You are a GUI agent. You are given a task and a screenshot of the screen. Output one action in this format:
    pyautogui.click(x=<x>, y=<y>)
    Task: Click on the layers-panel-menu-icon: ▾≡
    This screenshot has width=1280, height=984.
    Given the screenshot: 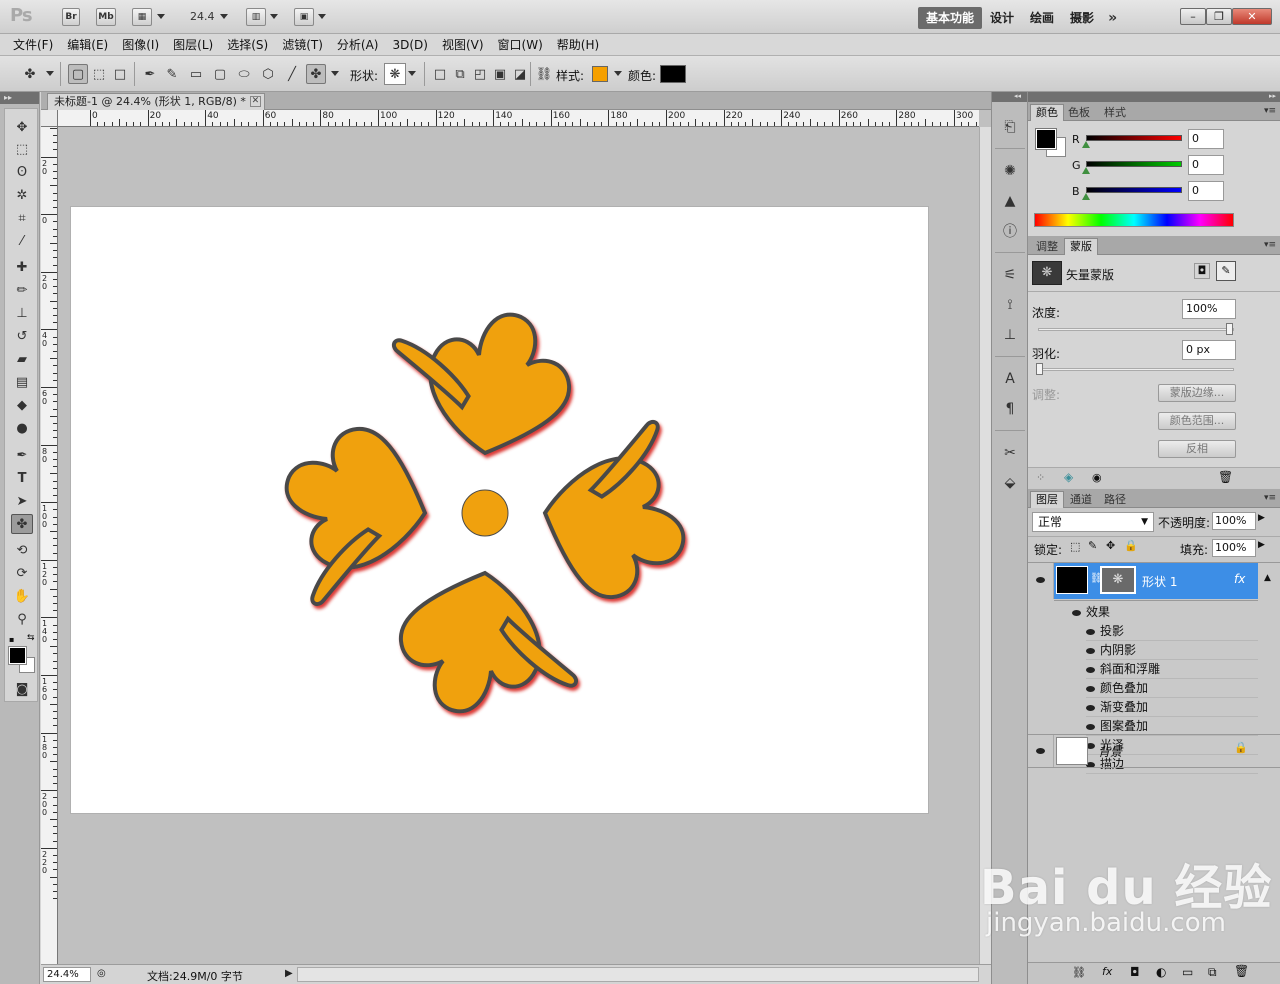 What is the action you would take?
    pyautogui.click(x=1270, y=498)
    